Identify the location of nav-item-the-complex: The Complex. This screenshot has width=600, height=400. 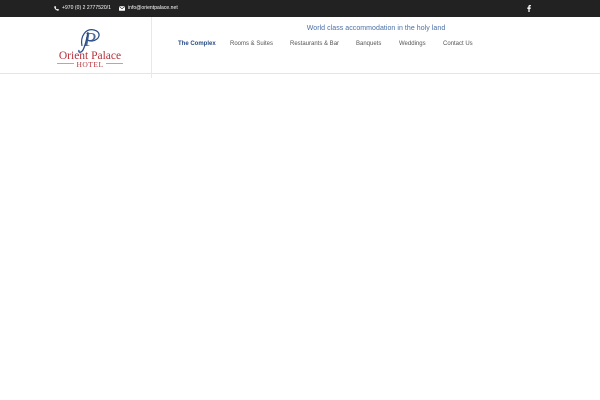
(197, 44).